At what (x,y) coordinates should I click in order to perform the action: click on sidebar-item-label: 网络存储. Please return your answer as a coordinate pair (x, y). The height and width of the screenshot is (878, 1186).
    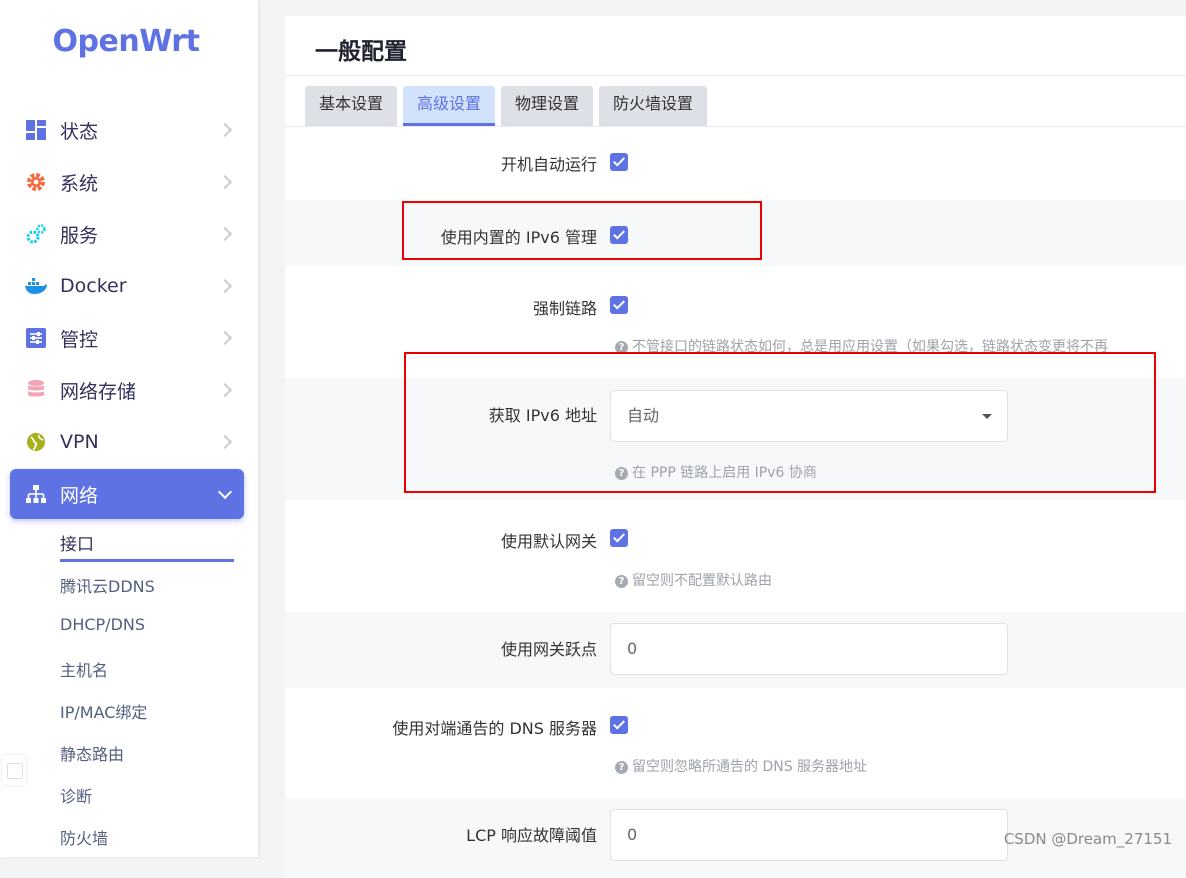
    Looking at the image, I should click on (98, 391).